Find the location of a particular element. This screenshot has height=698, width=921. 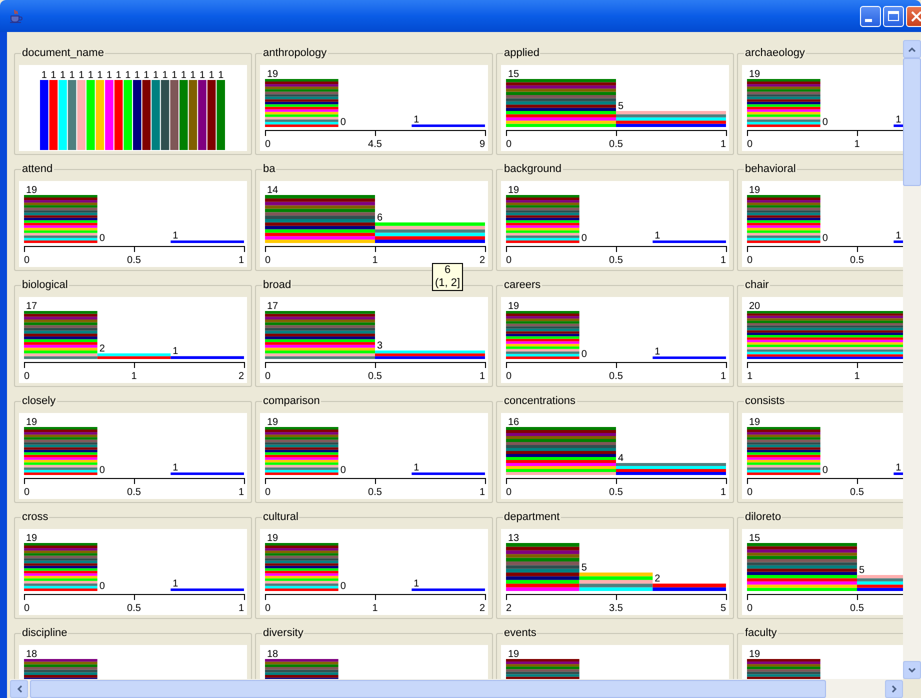

close-icon is located at coordinates (916, 16).